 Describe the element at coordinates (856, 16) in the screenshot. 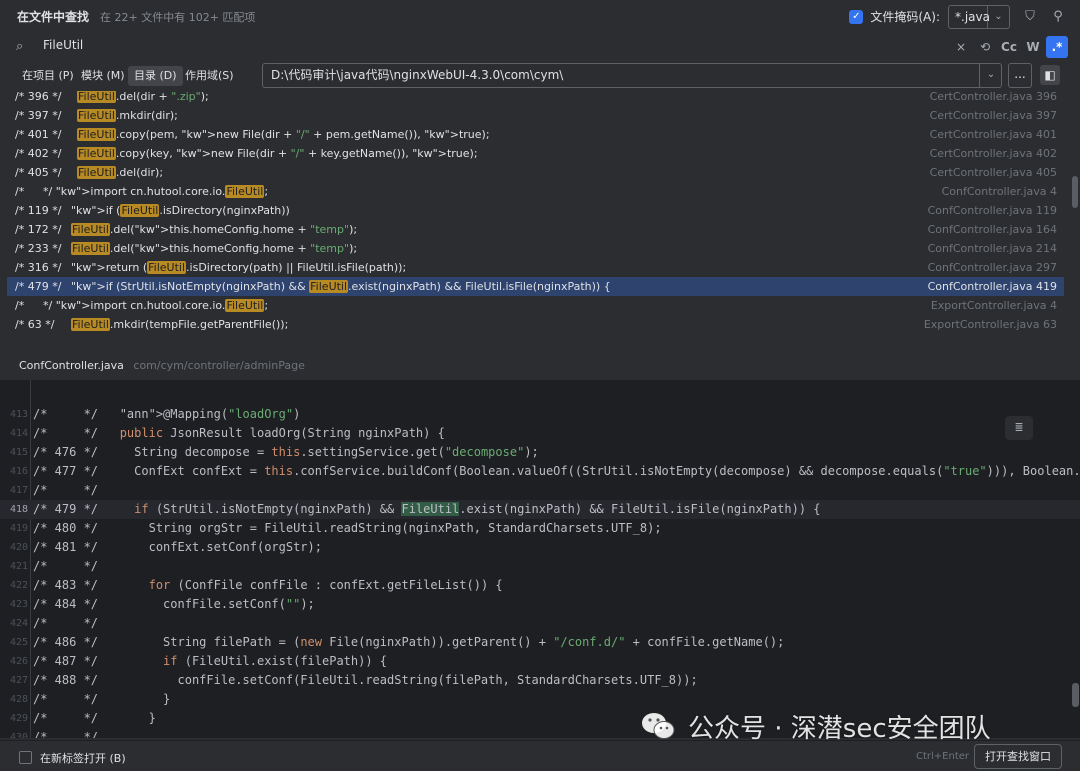

I see `file-mask-checkbox: ✓` at that location.